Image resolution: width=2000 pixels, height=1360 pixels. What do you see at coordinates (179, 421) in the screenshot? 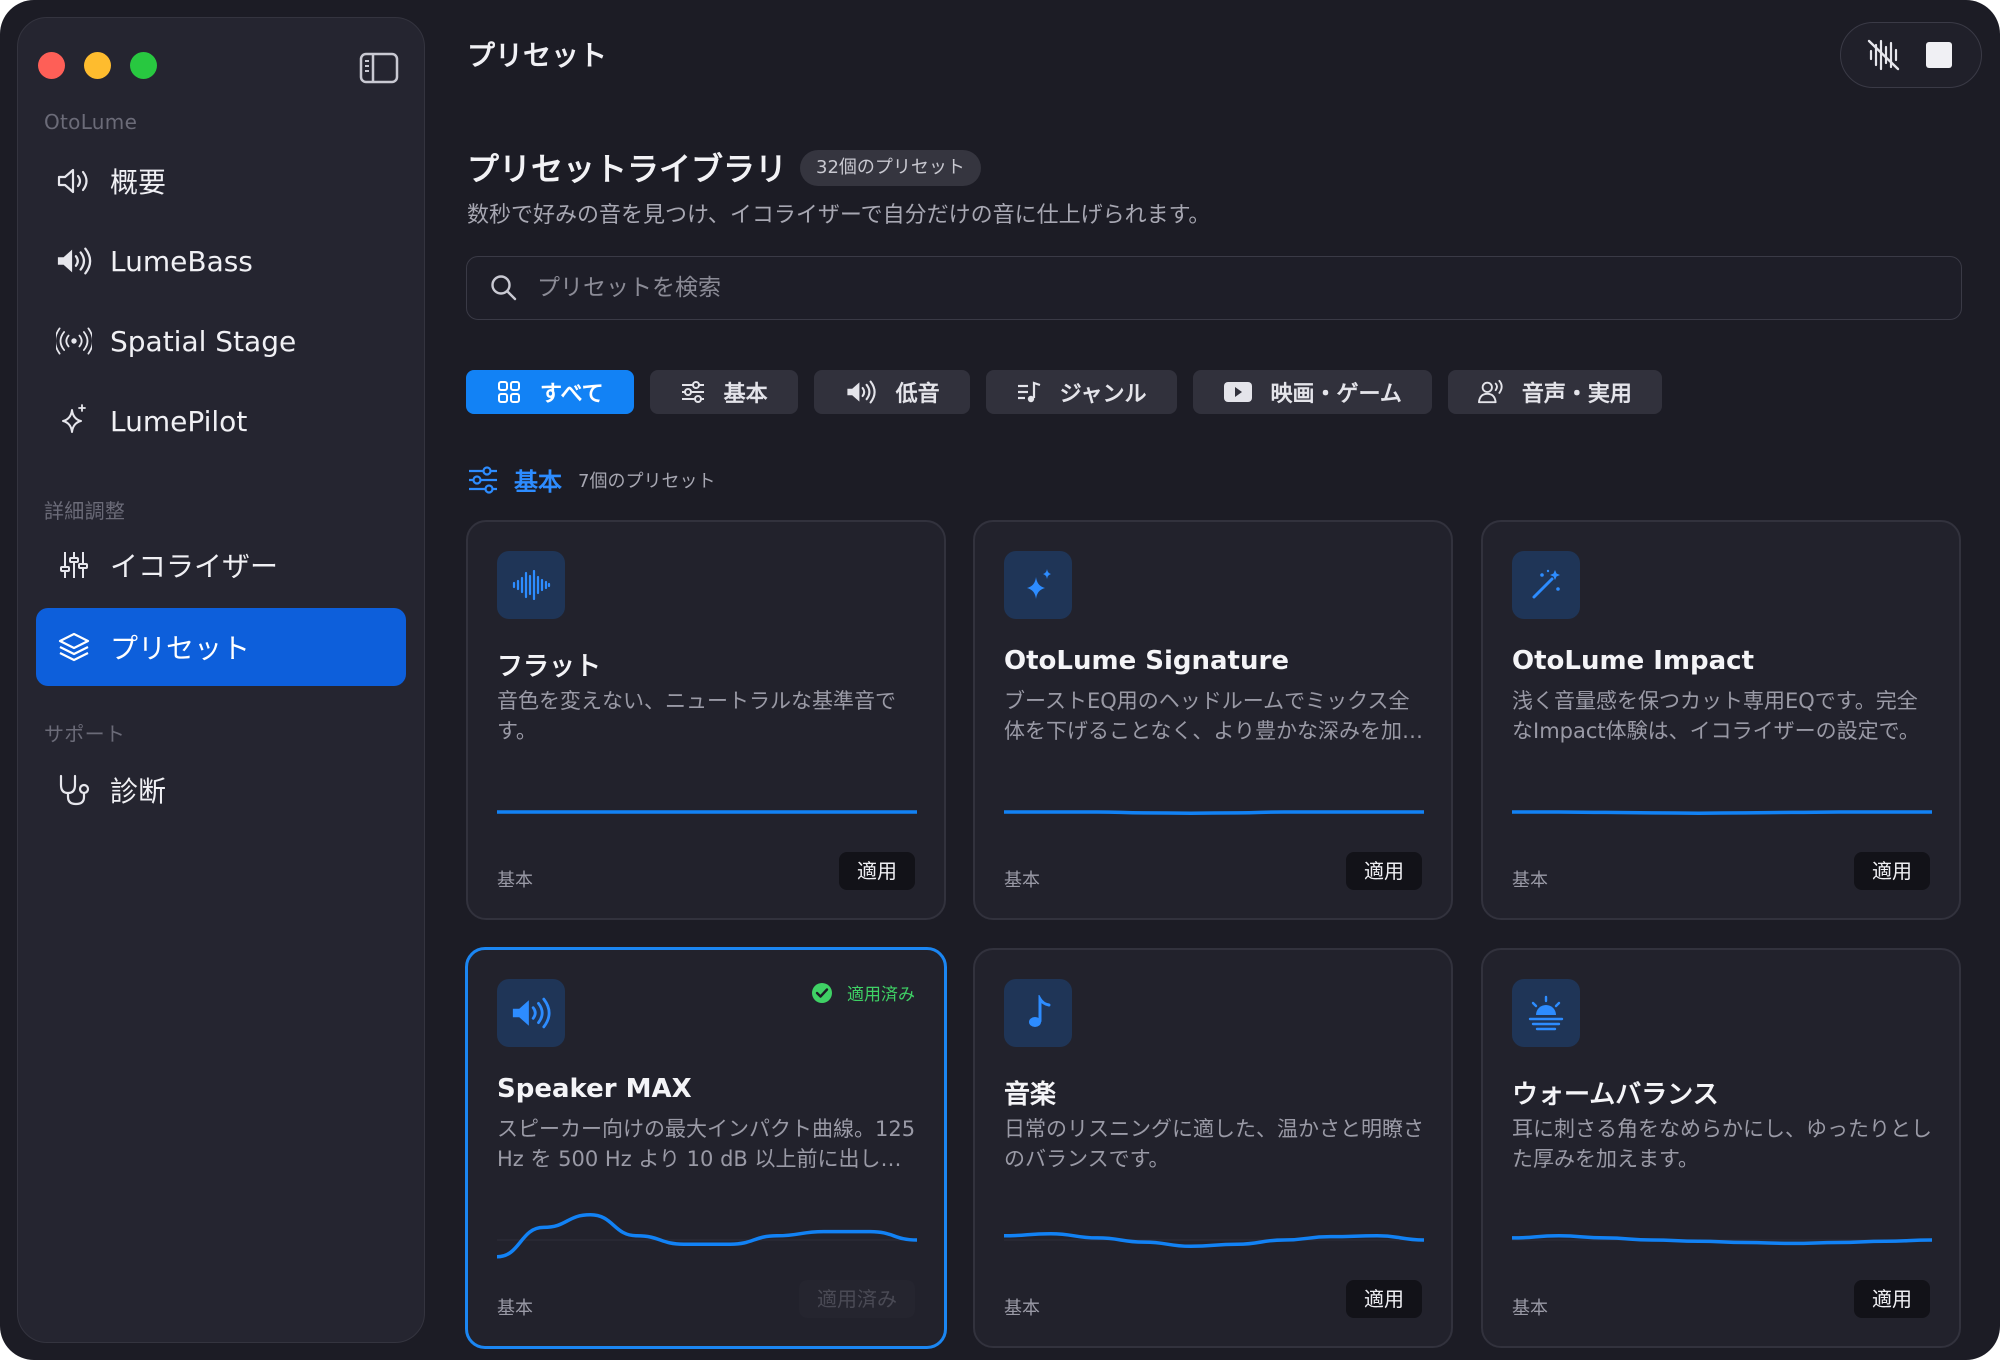
I see `sidebar-item-label: LumePilot` at bounding box center [179, 421].